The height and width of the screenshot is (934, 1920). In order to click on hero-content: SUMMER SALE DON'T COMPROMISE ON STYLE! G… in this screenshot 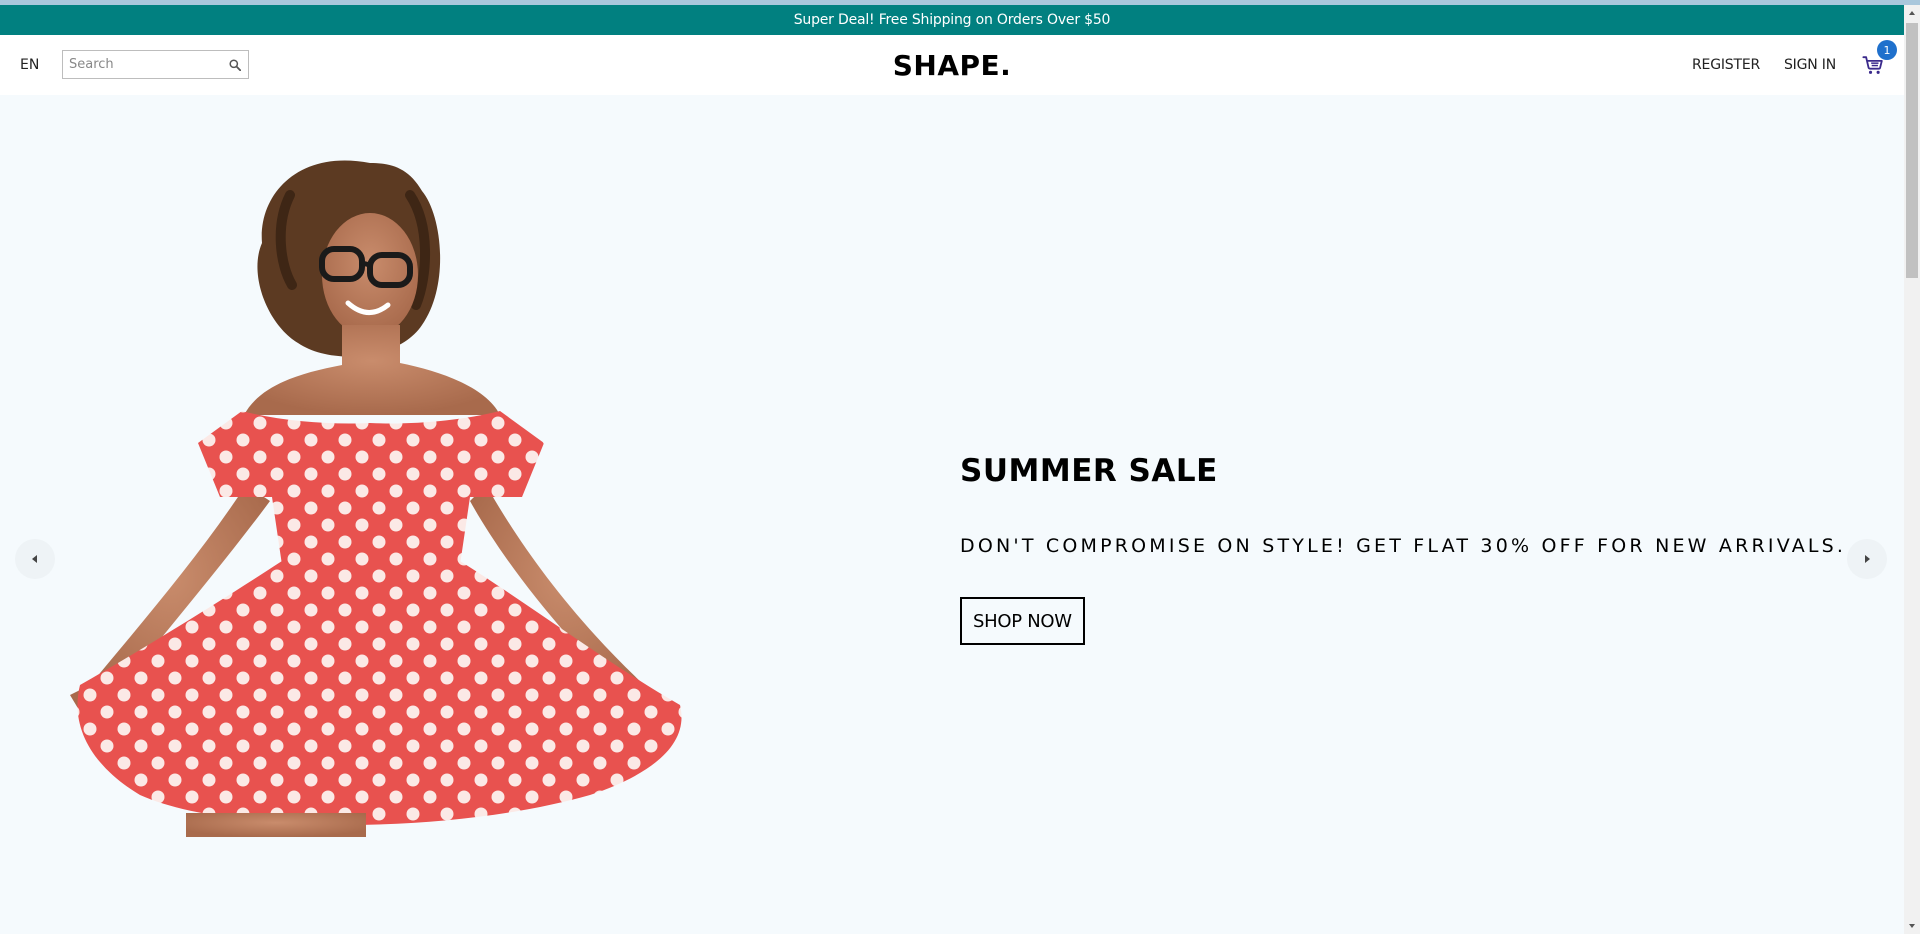, I will do `click(1410, 549)`.